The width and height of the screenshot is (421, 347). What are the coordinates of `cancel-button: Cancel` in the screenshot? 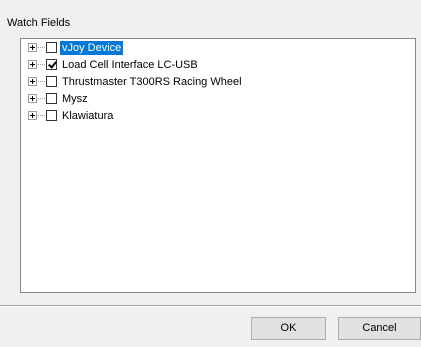 It's located at (379, 328).